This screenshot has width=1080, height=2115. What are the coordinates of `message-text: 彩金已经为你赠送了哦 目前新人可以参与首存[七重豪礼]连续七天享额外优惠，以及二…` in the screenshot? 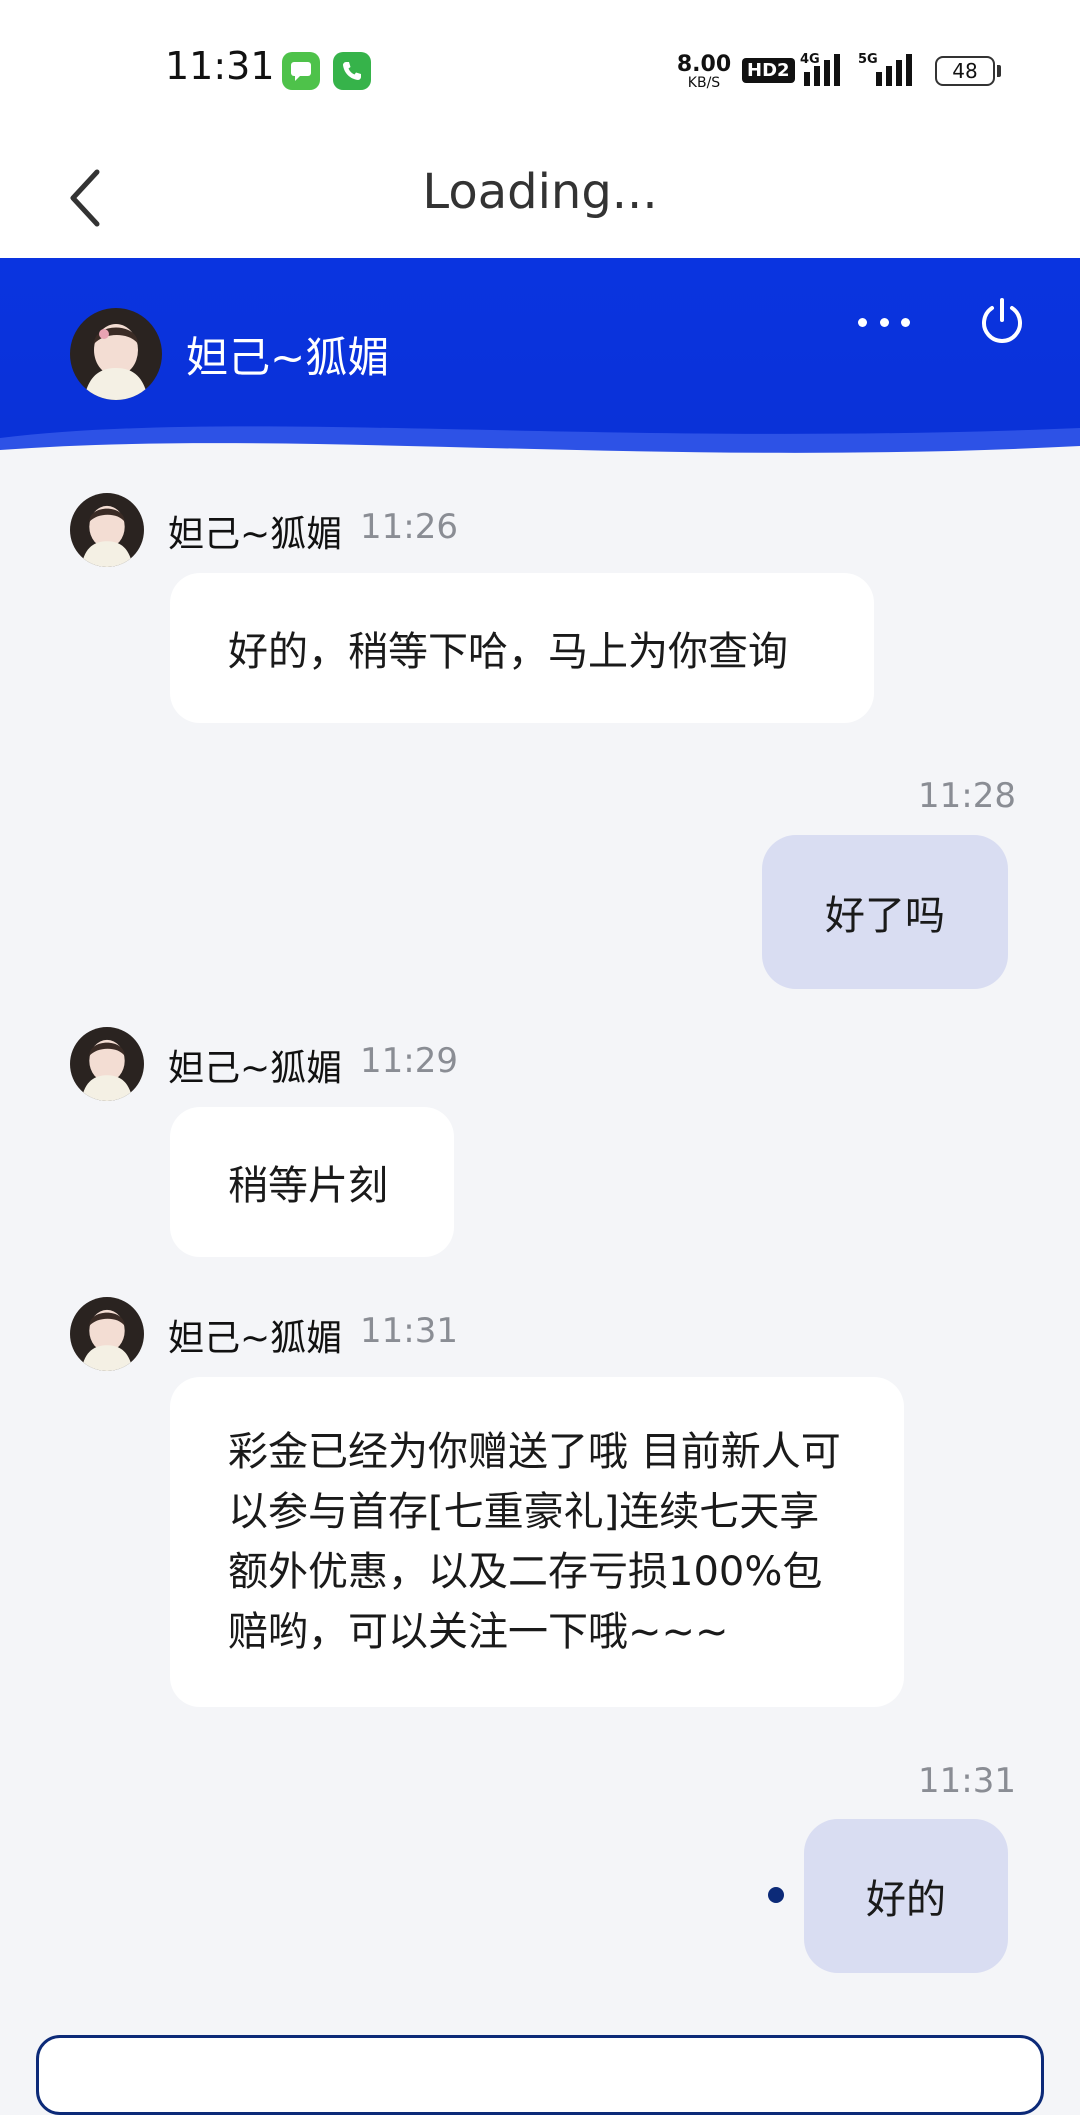 It's located at (534, 1542).